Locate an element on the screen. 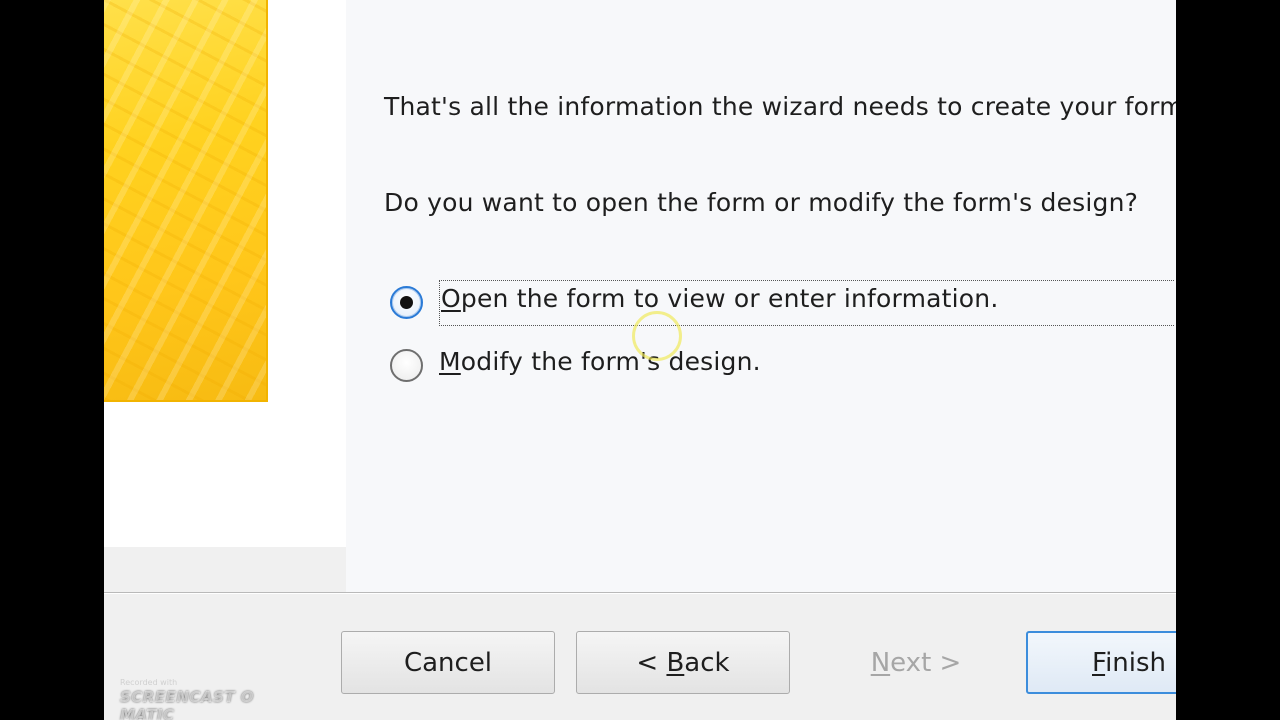 The height and width of the screenshot is (720, 1280). radio-selected-dot is located at coordinates (406, 302).